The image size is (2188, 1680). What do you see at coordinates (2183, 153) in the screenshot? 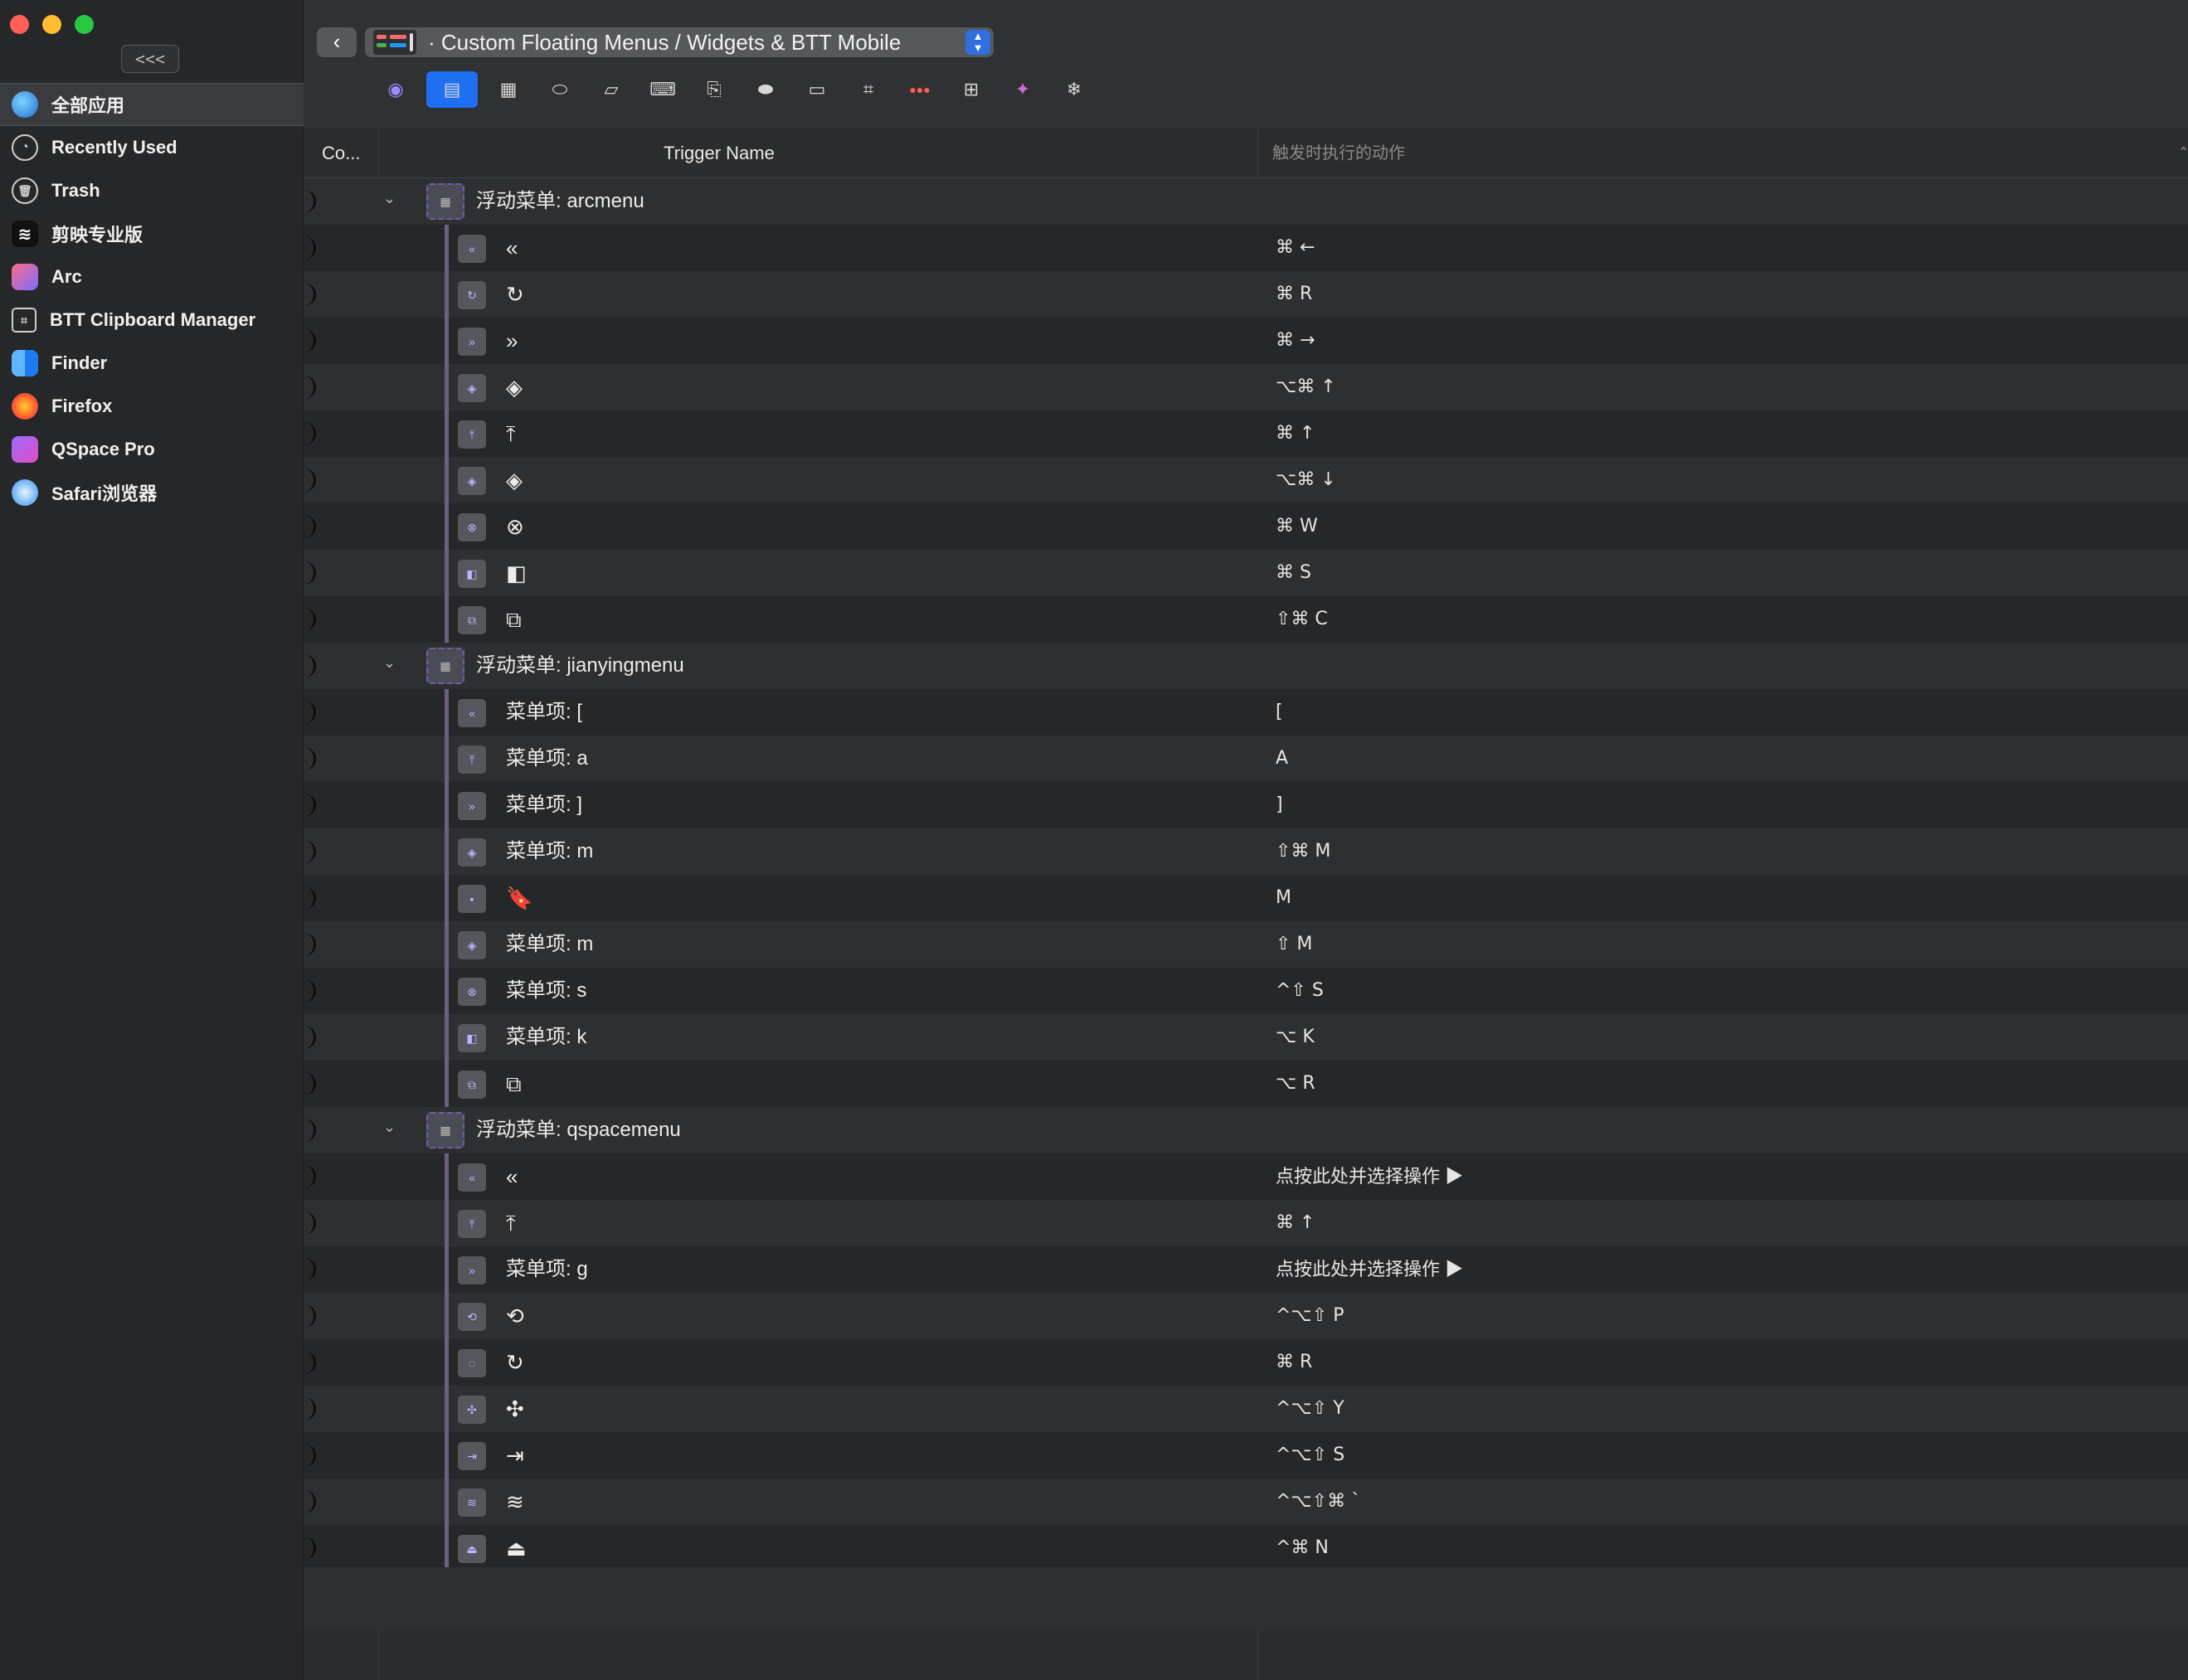
I see `sort-icon: ⌃` at bounding box center [2183, 153].